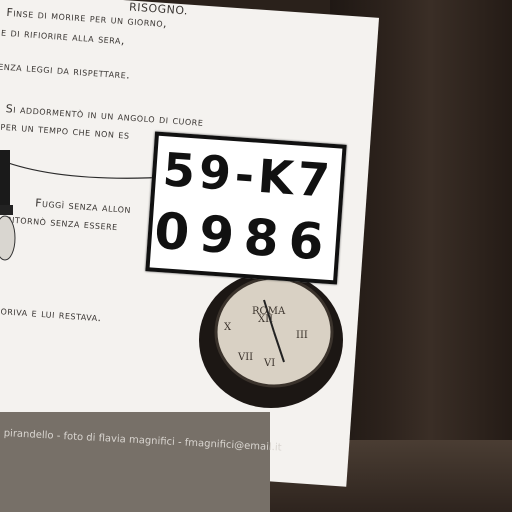  What do you see at coordinates (269, 311) in the screenshot?
I see `clock-brand: ROMA` at bounding box center [269, 311].